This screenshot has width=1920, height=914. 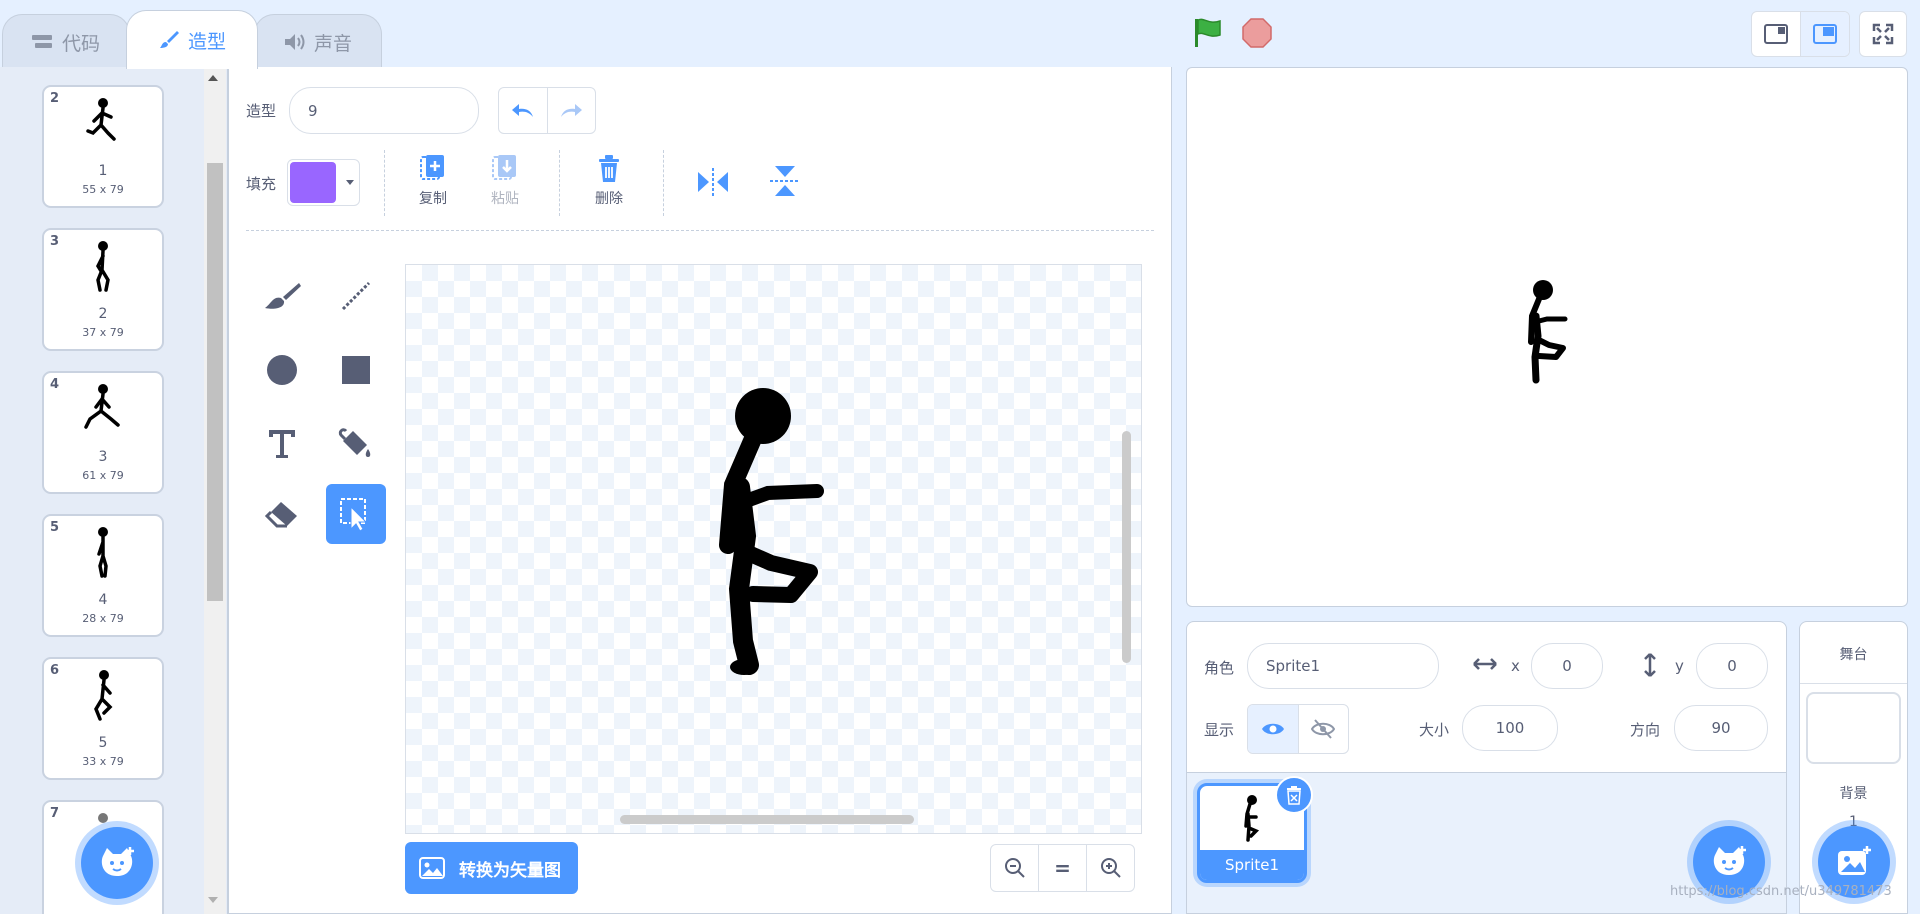 I want to click on size-label: 大小, so click(x=1434, y=730).